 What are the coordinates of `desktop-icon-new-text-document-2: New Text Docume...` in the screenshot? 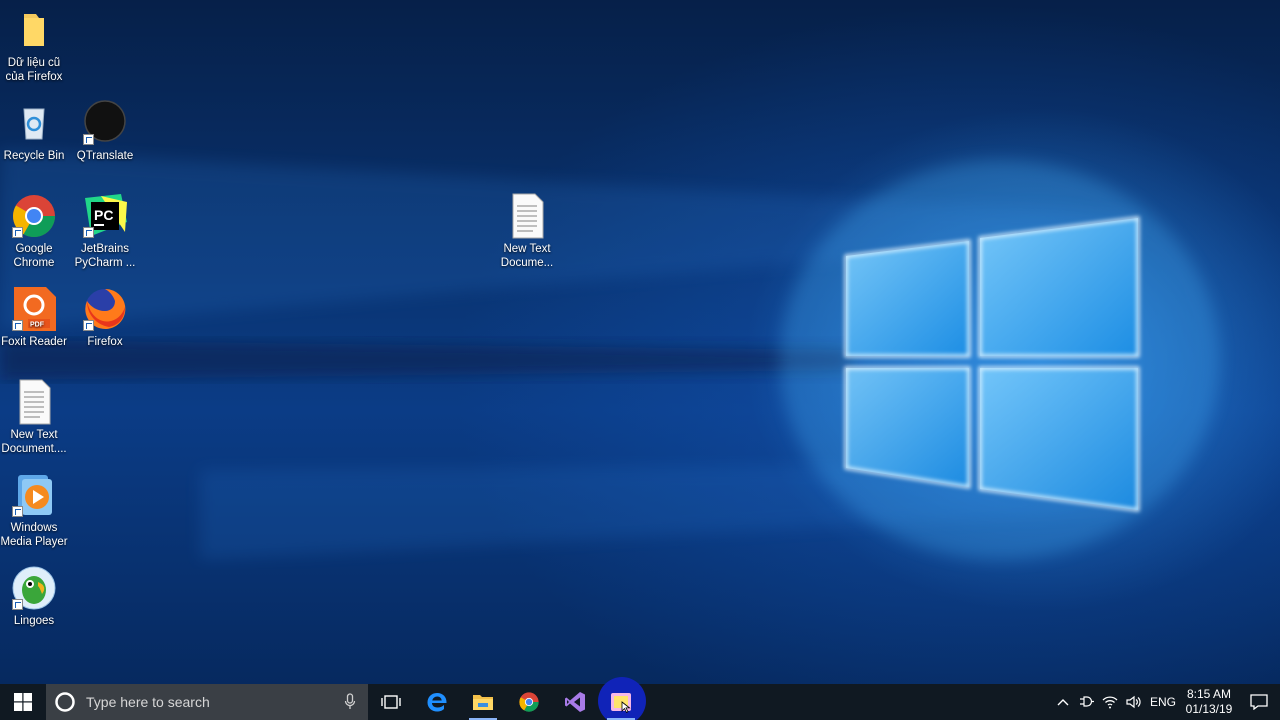 It's located at (527, 231).